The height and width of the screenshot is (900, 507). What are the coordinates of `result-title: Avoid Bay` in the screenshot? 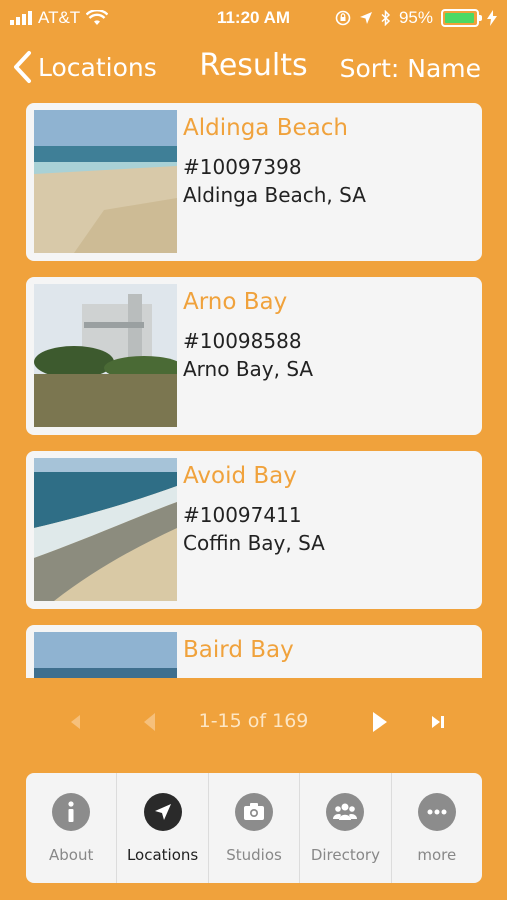 It's located at (240, 476).